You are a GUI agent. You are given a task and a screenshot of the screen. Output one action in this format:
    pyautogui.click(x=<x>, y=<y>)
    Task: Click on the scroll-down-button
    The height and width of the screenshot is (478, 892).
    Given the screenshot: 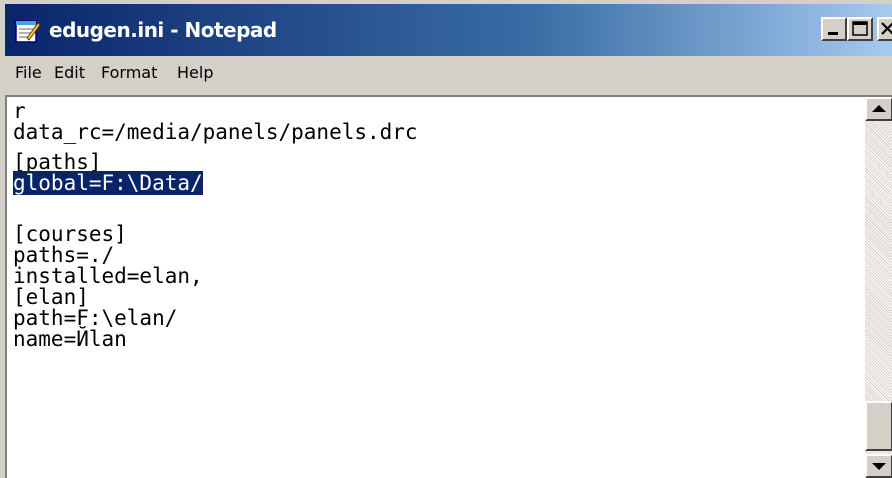 What is the action you would take?
    pyautogui.click(x=878, y=466)
    